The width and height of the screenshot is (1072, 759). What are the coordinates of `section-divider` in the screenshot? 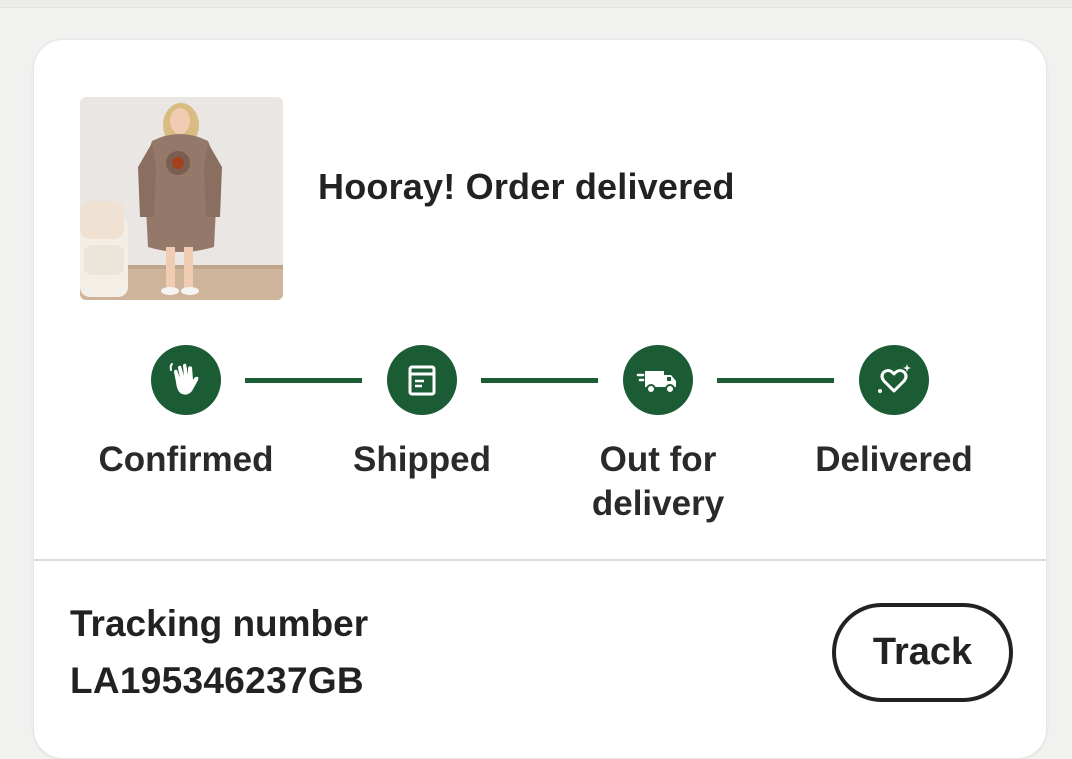 It's located at (540, 560).